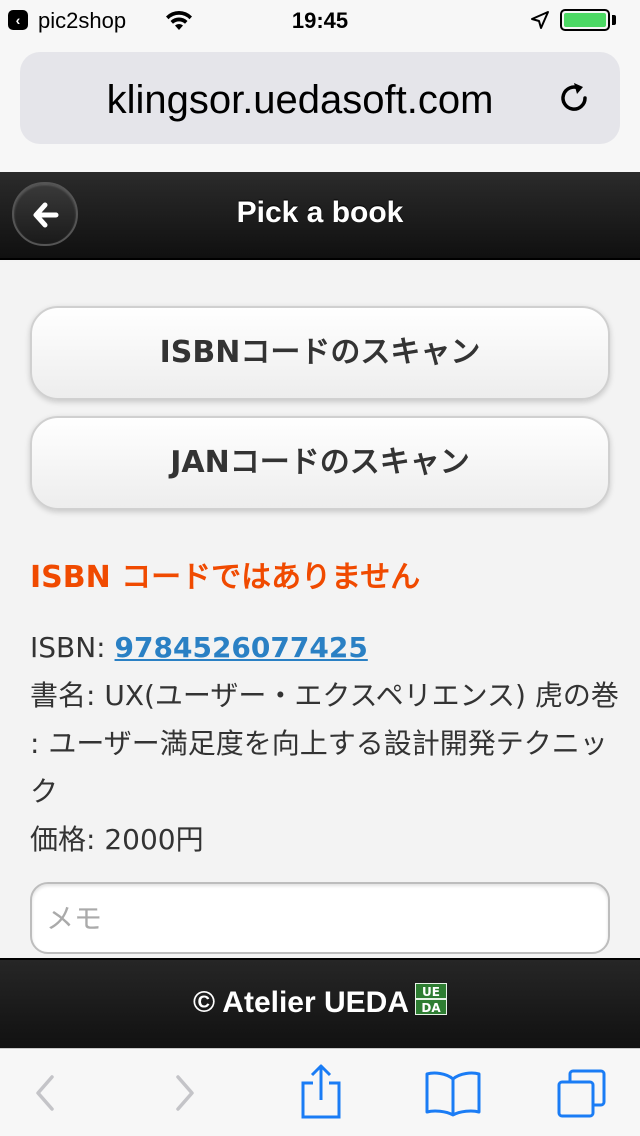  What do you see at coordinates (300, 100) in the screenshot?
I see `url-text: klingsor.uedasoft.com` at bounding box center [300, 100].